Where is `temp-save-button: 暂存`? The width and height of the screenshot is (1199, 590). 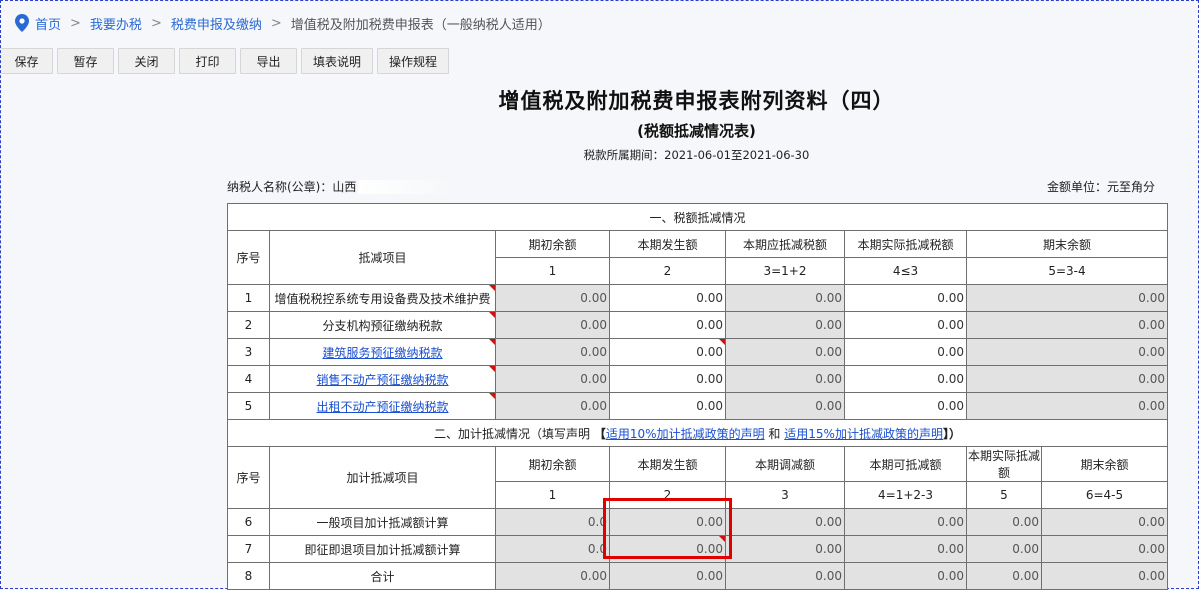
temp-save-button: 暂存 is located at coordinates (85, 61).